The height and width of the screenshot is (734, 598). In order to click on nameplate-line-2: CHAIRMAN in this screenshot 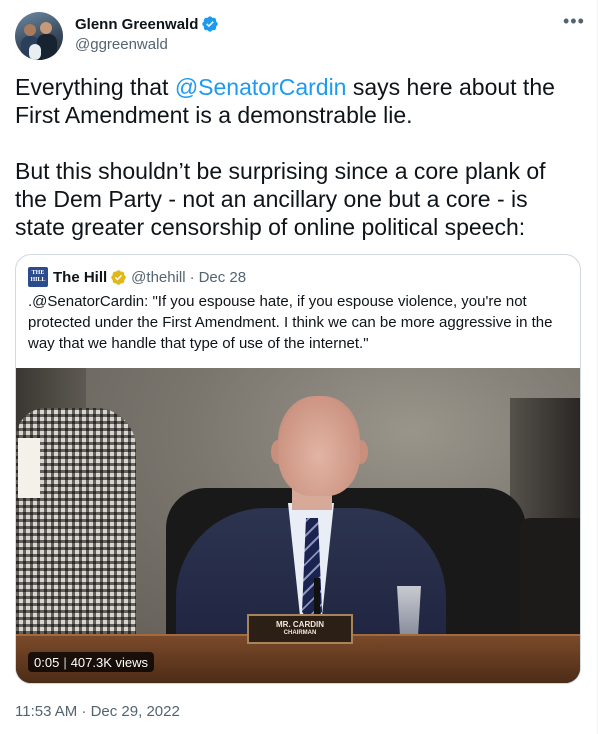, I will do `click(300, 633)`.